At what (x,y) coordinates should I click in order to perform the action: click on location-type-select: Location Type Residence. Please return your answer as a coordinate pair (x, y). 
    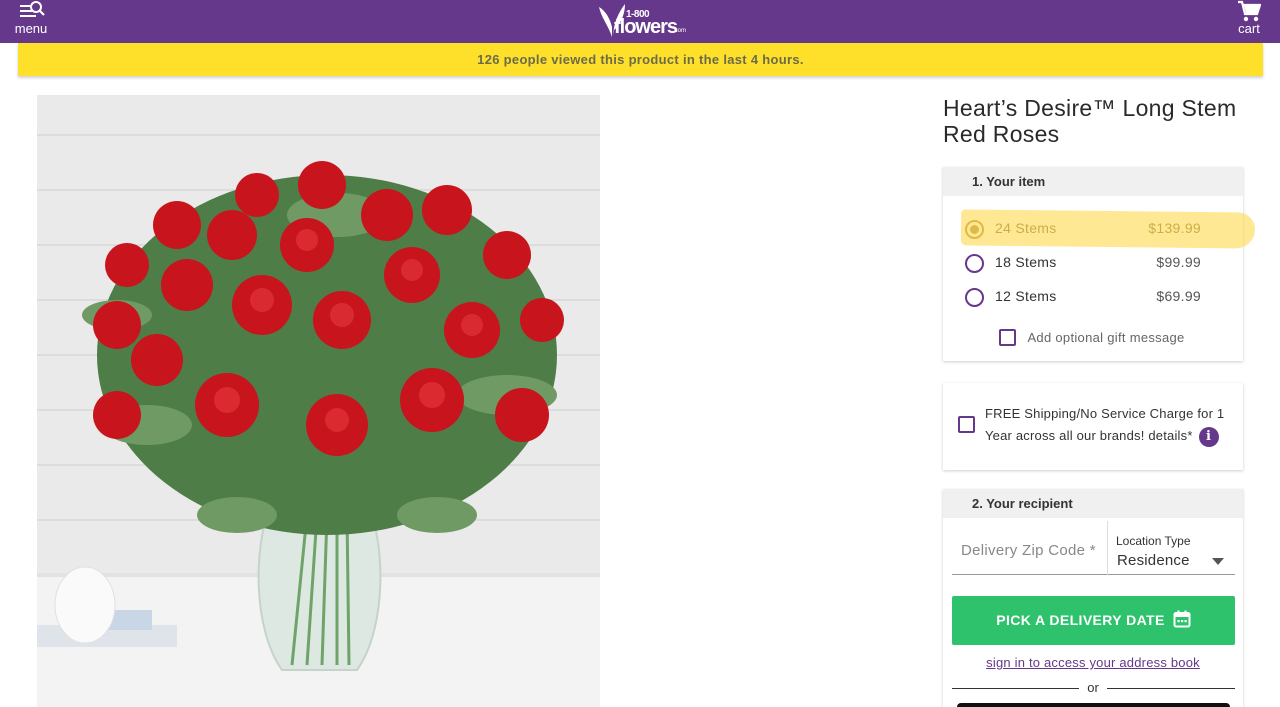
    Looking at the image, I should click on (1171, 548).